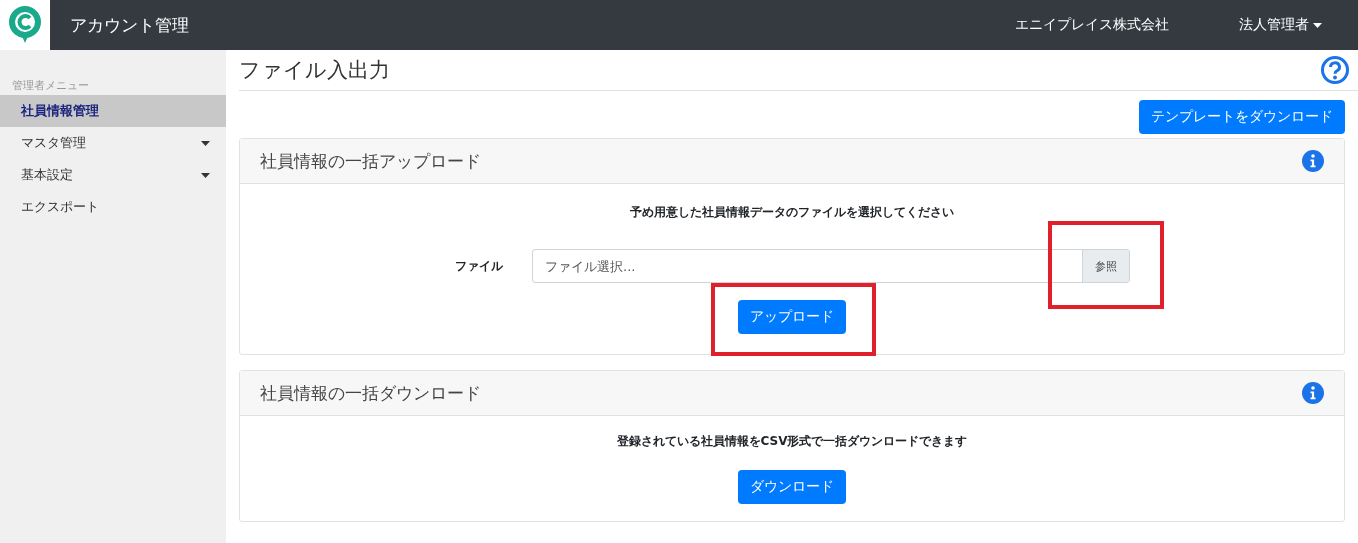 The width and height of the screenshot is (1358, 543). I want to click on help-icon, so click(1335, 70).